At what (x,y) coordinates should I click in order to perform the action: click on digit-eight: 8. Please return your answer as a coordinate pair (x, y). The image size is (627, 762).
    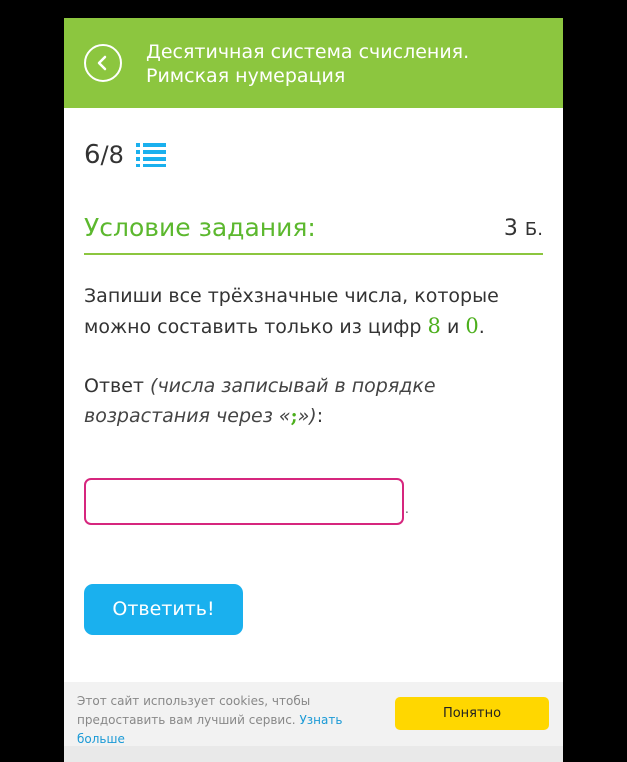
    Looking at the image, I should click on (434, 326).